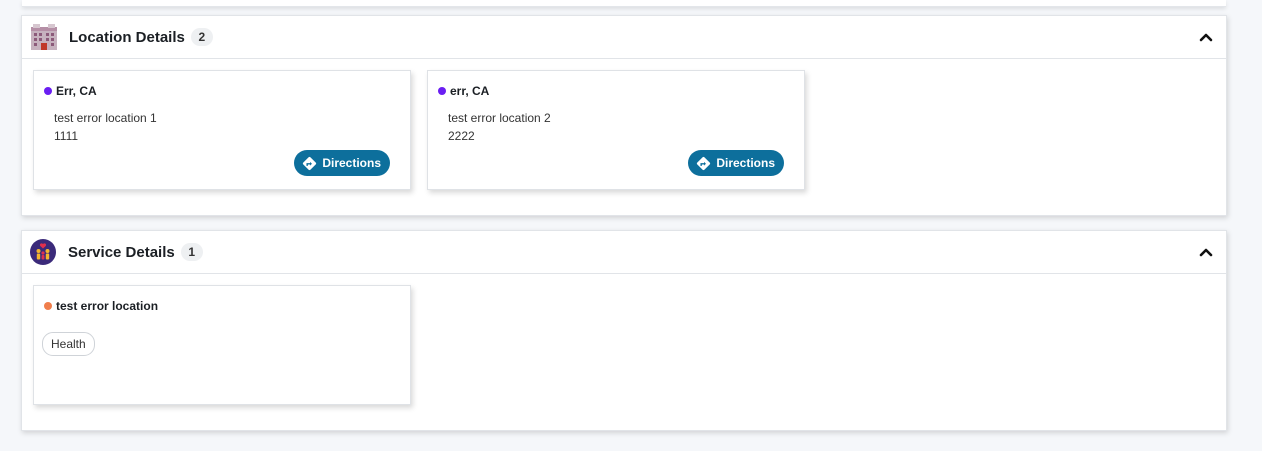 Image resolution: width=1262 pixels, height=451 pixels. Describe the element at coordinates (44, 37) in the screenshot. I see `building-icon` at that location.